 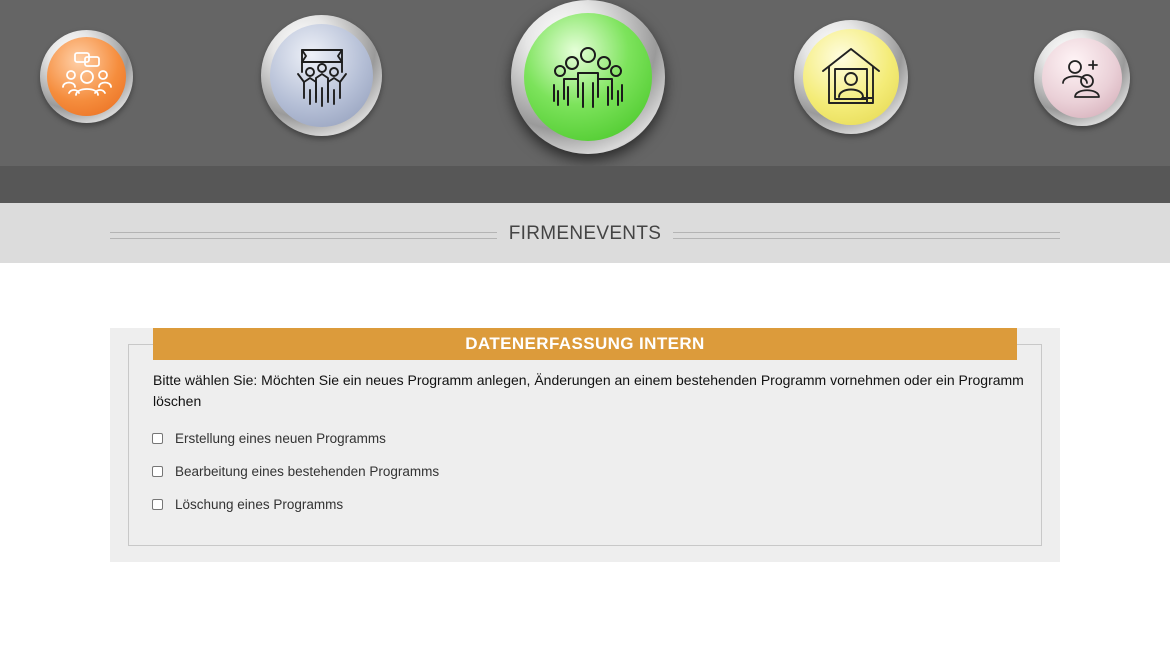 What do you see at coordinates (307, 471) in the screenshot?
I see `option-label: Bearbeitung eines bestehenden Programms` at bounding box center [307, 471].